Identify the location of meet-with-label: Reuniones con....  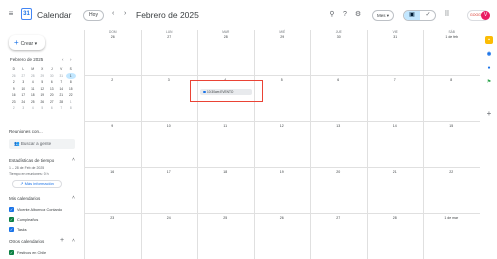
(26, 131).